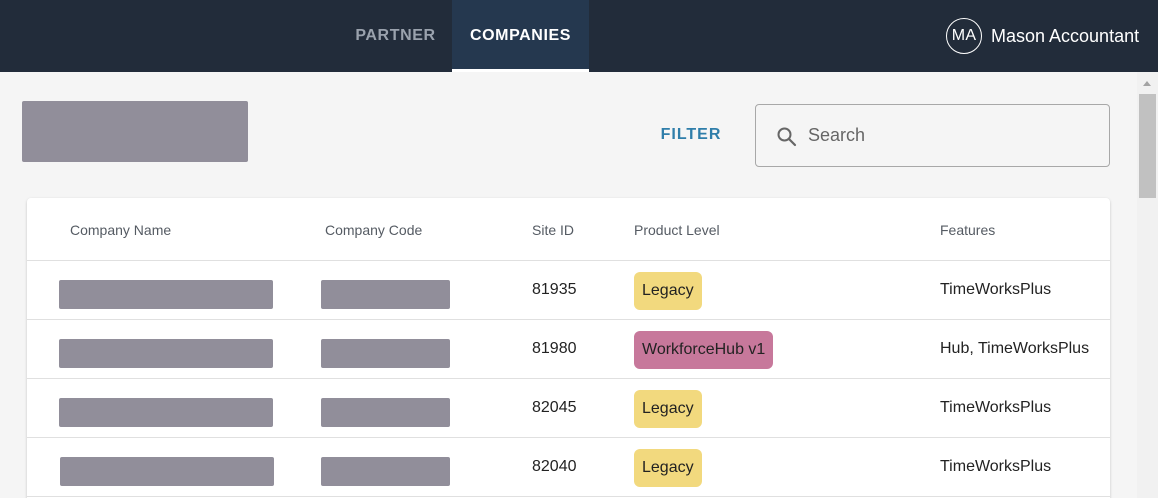  Describe the element at coordinates (677, 230) in the screenshot. I see `column-header-product-level: Product Level` at that location.